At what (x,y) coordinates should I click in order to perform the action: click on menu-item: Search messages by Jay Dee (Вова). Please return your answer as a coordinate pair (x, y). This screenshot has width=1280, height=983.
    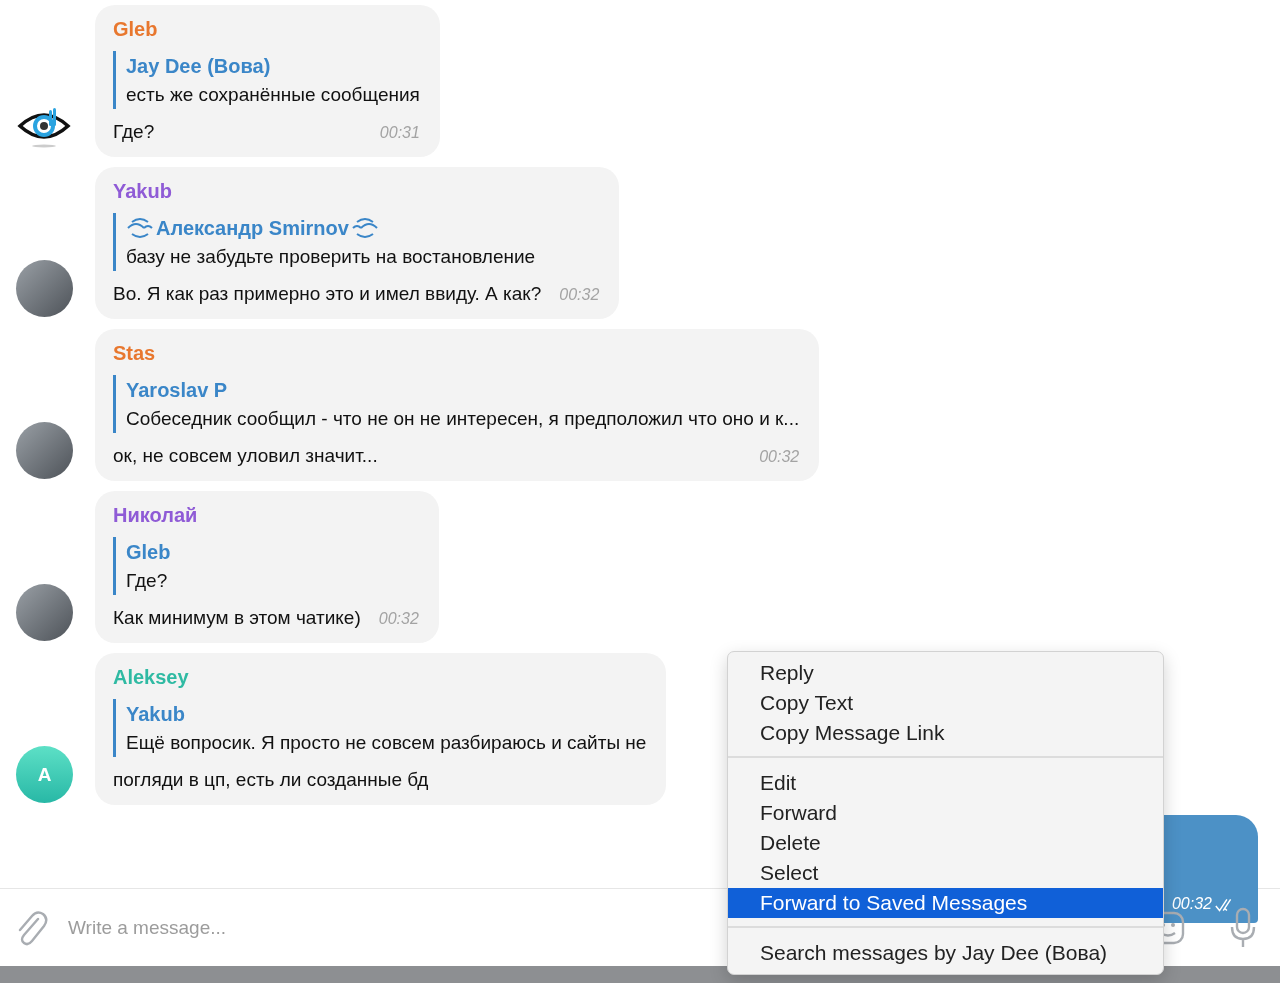
    Looking at the image, I should click on (945, 953).